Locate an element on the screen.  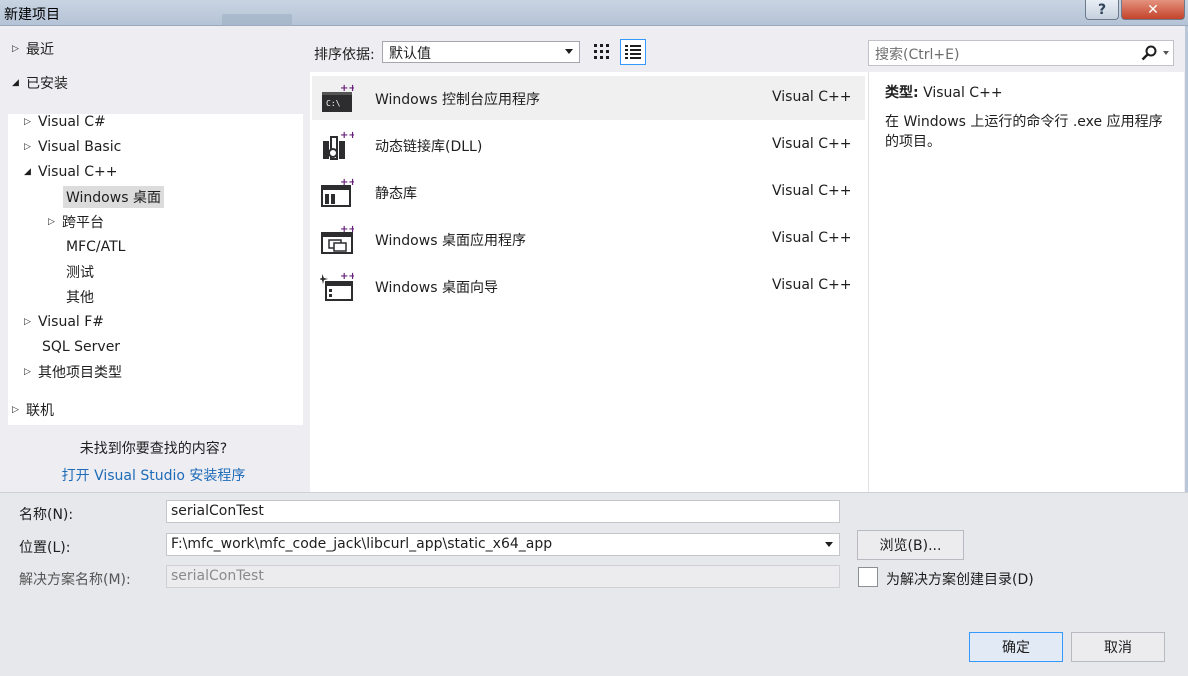
search-placeholder: 搜索(Ctrl+E) is located at coordinates (917, 55).